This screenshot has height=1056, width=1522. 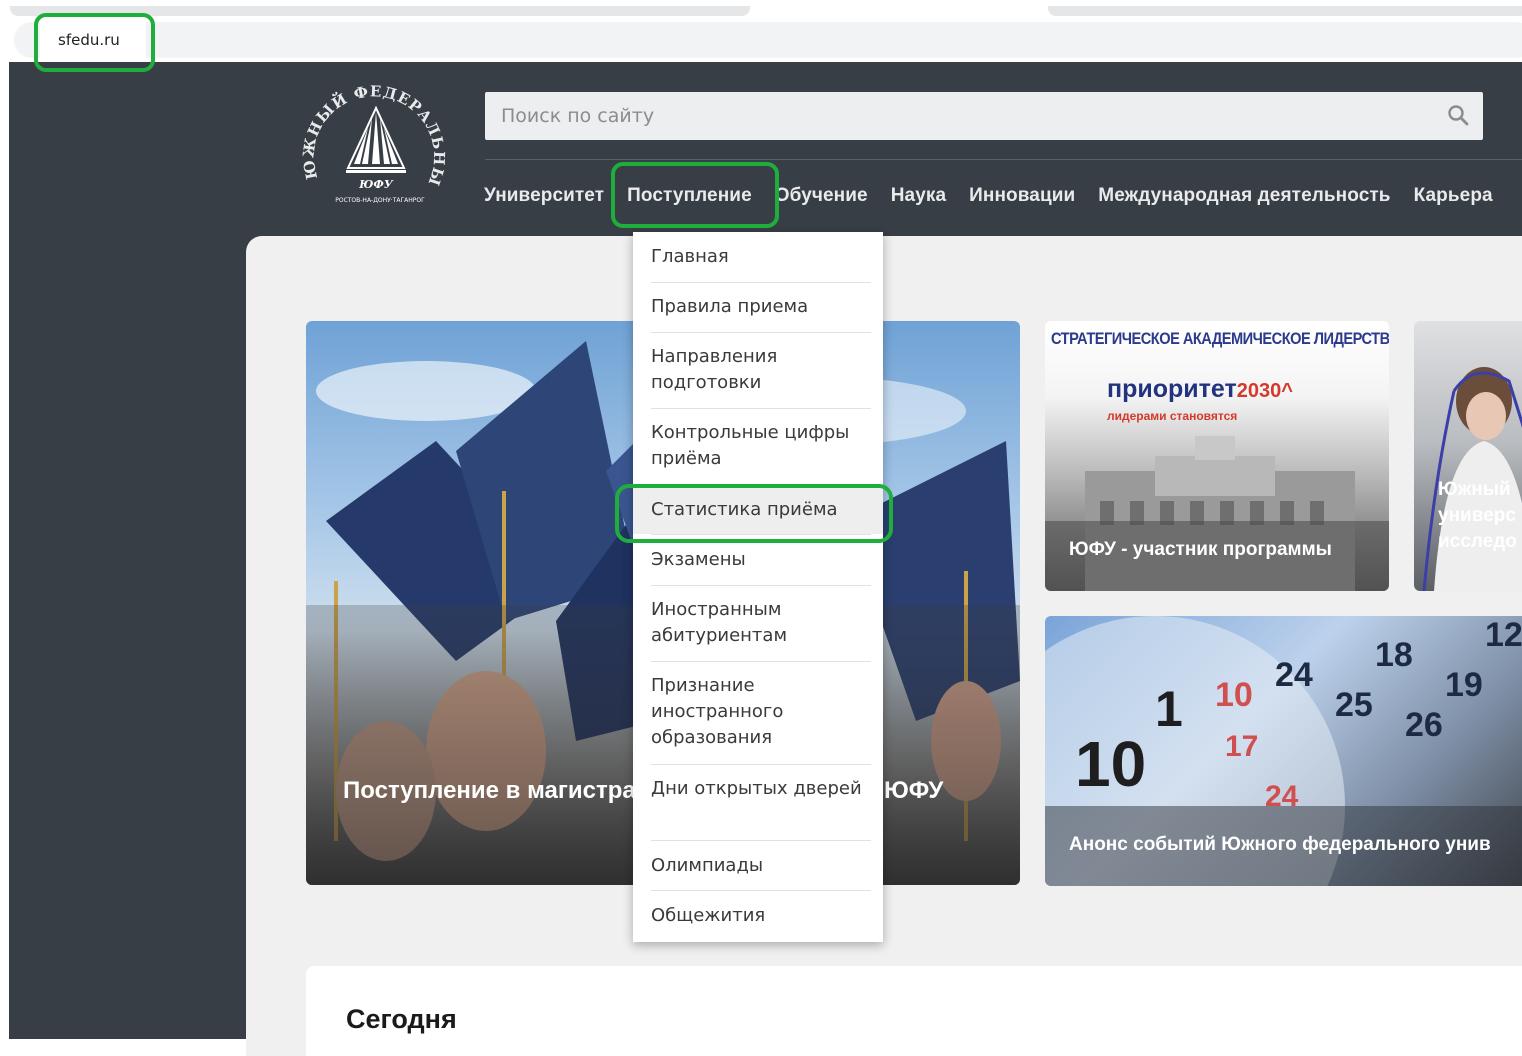 What do you see at coordinates (376, 184) in the screenshot?
I see `logo-center-text: ЮФУ` at bounding box center [376, 184].